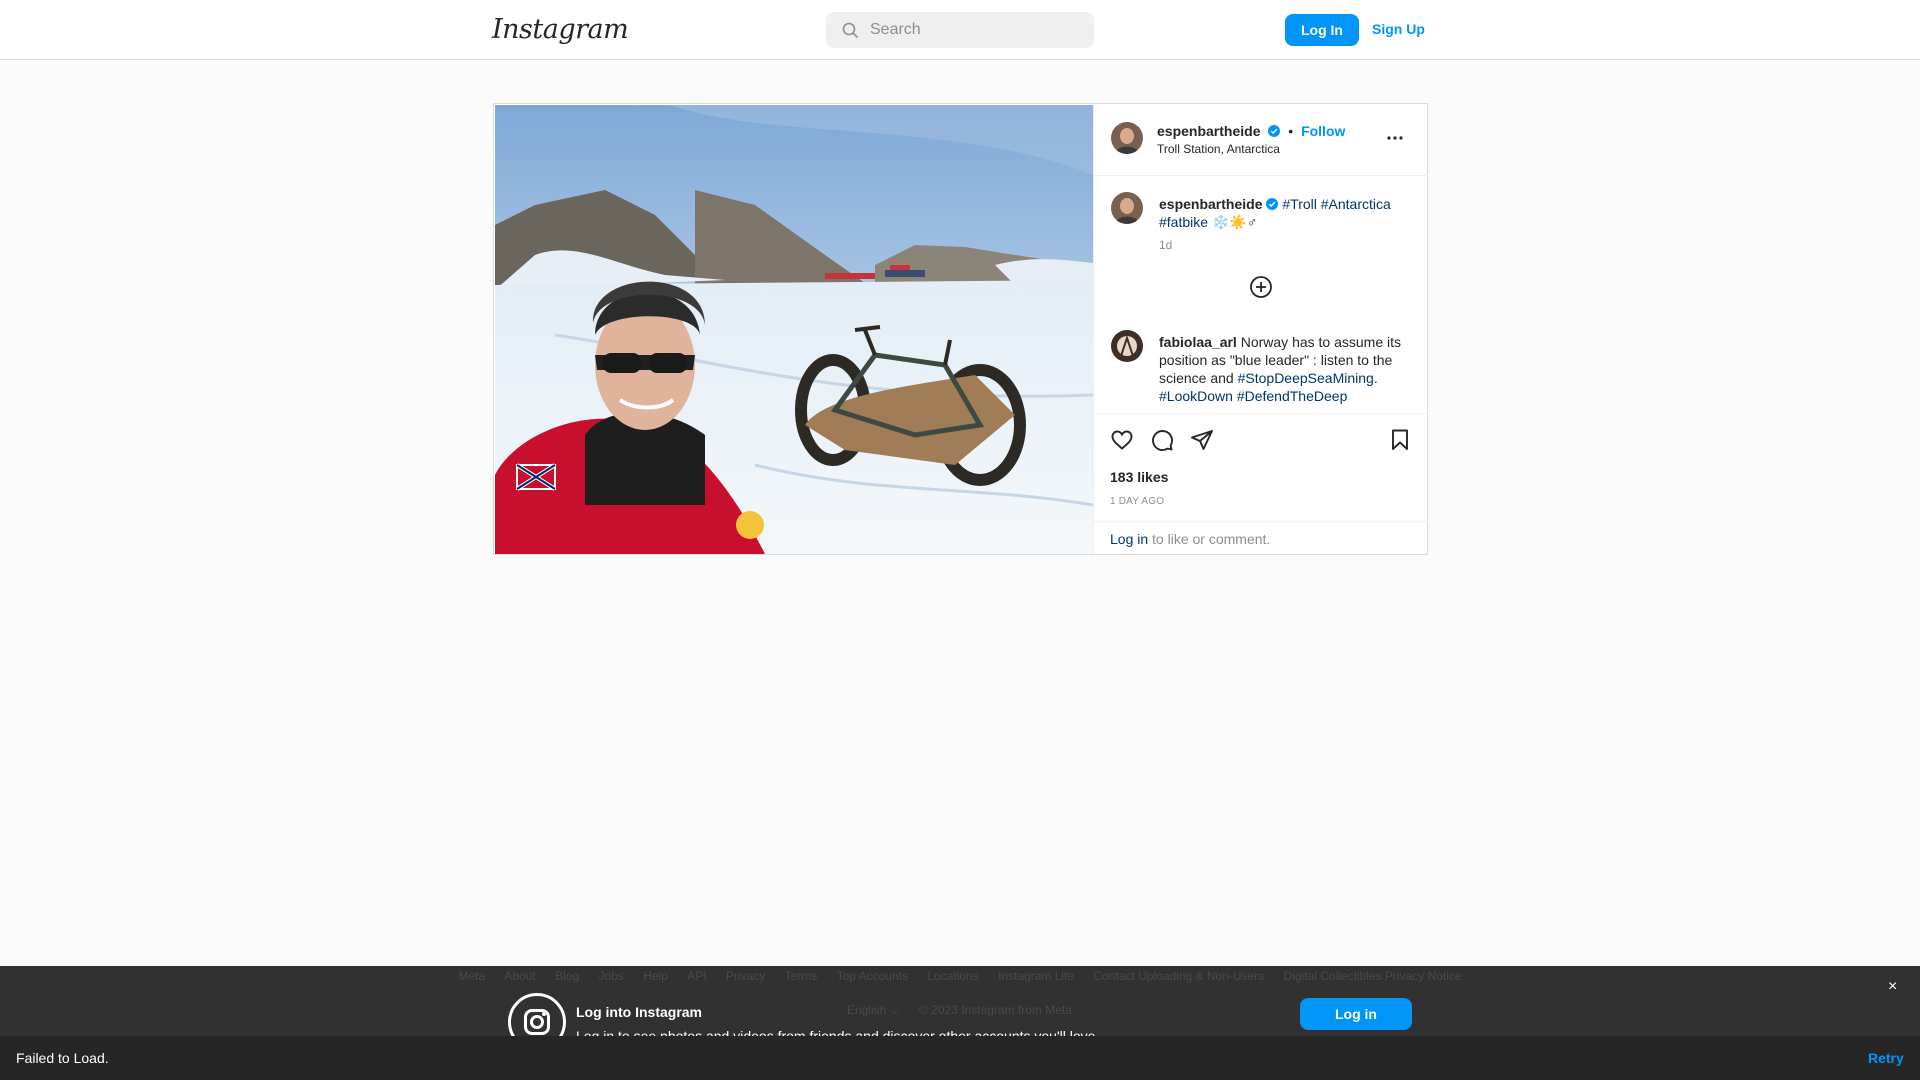  Describe the element at coordinates (850, 30) in the screenshot. I see `search-icon` at that location.